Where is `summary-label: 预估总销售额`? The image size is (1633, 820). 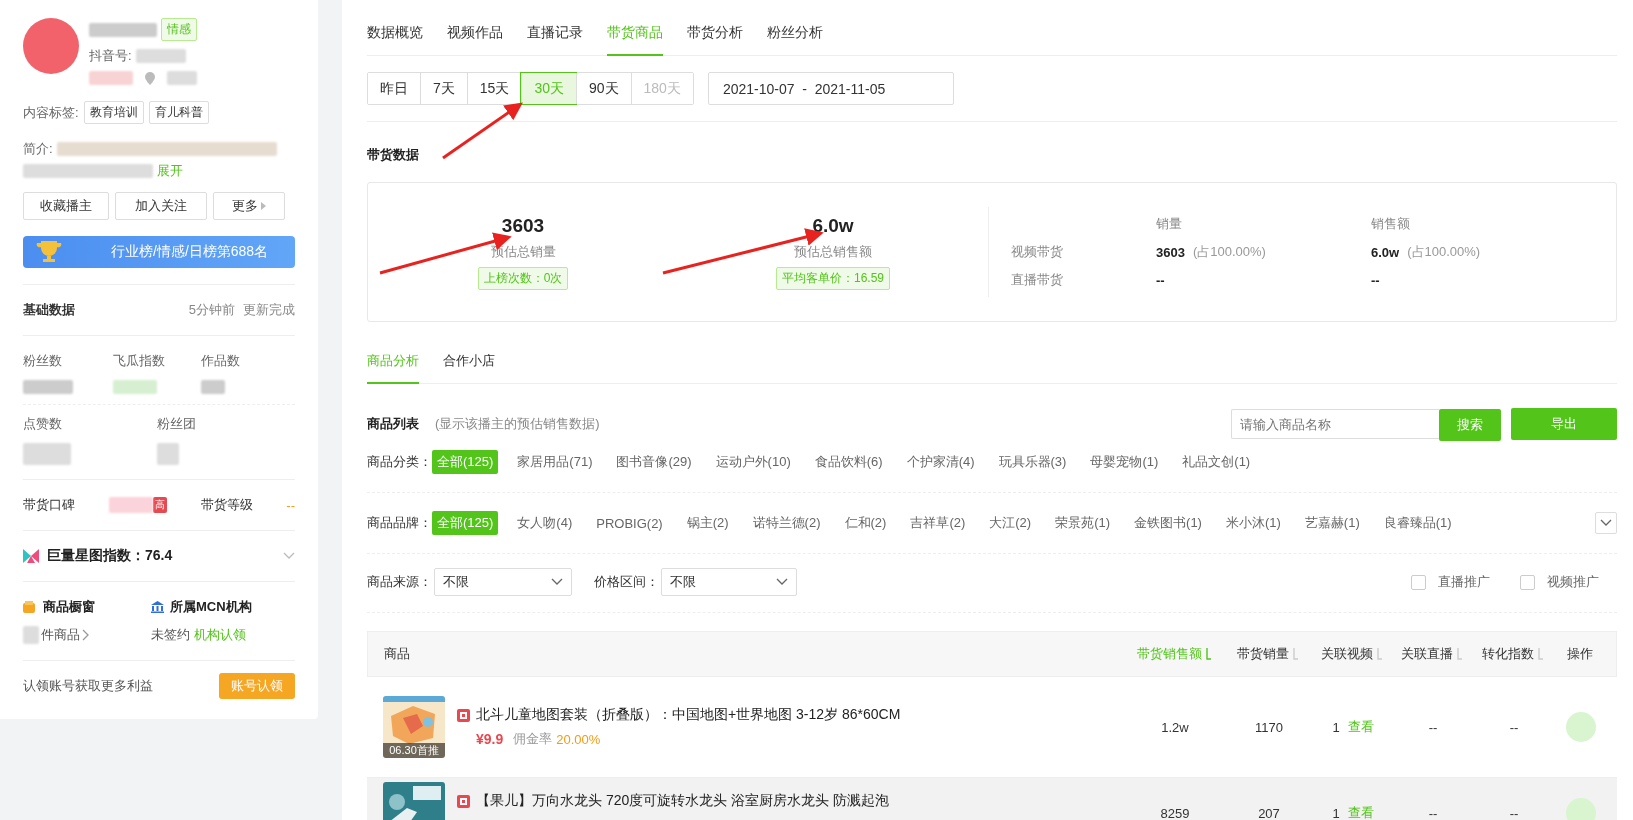 summary-label: 预估总销售额 is located at coordinates (833, 251).